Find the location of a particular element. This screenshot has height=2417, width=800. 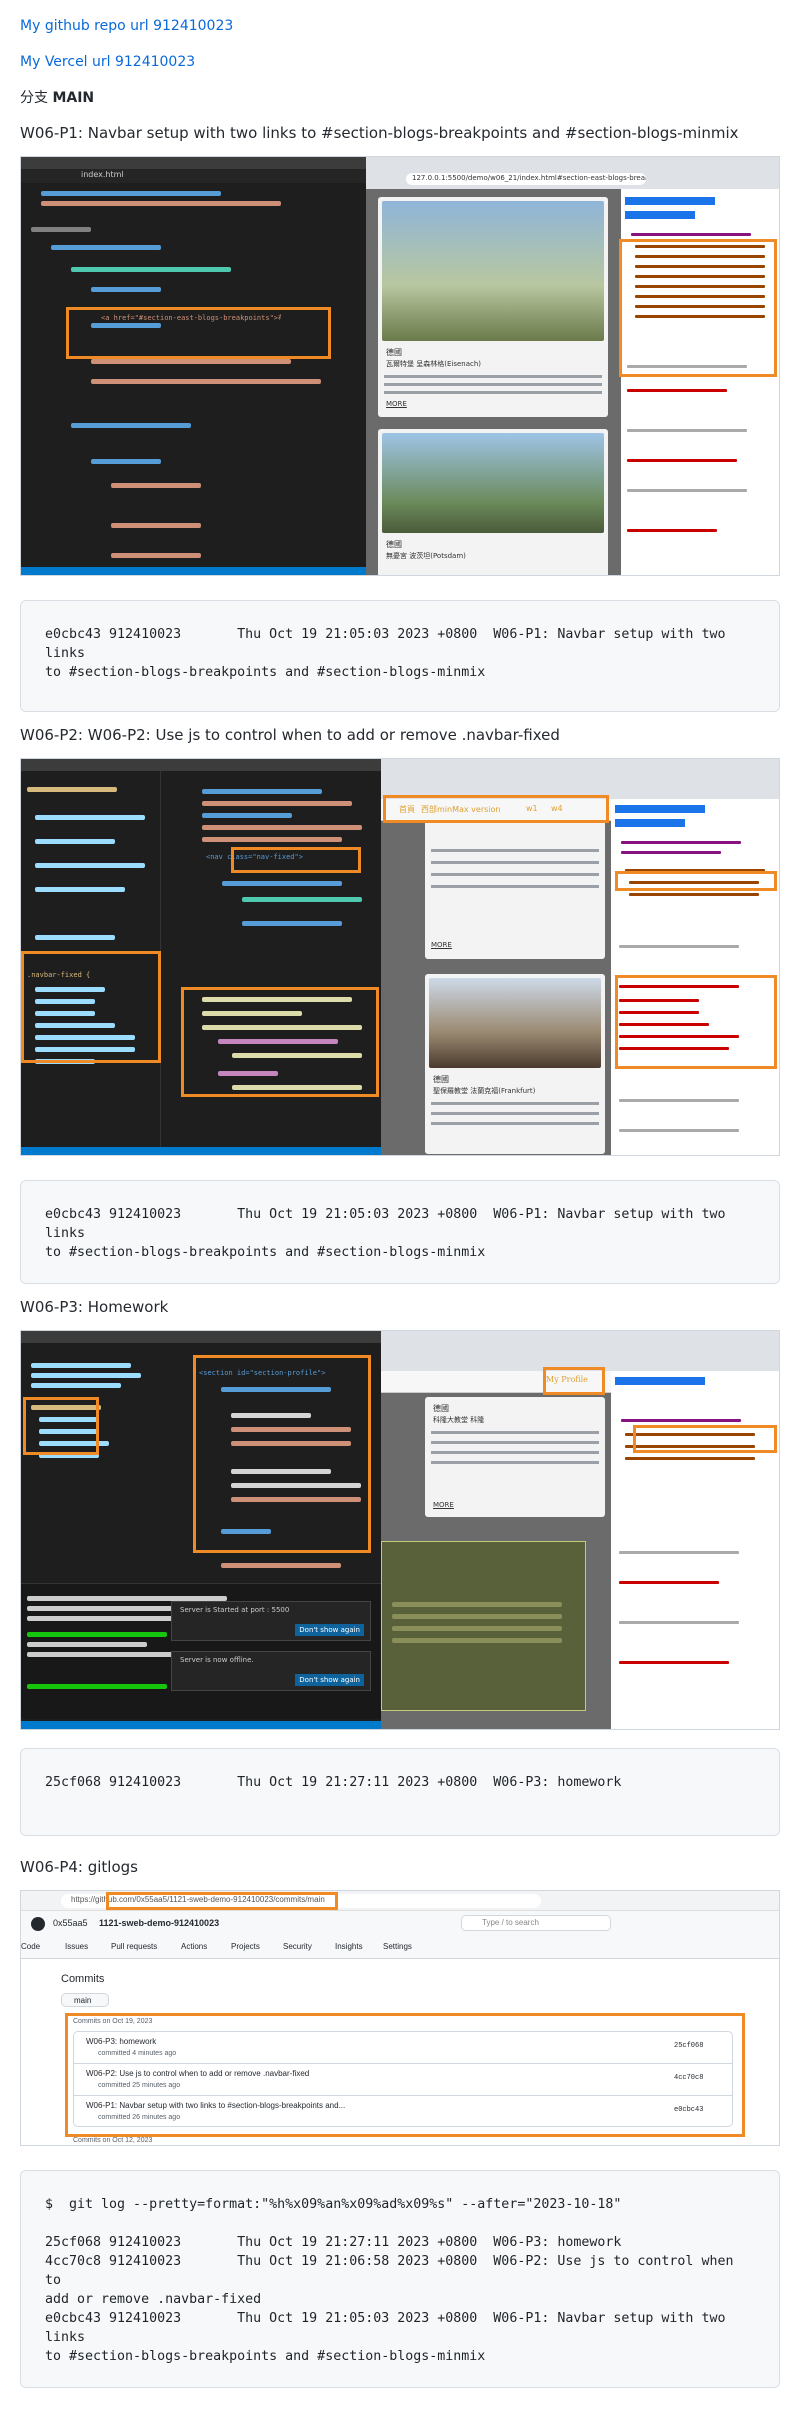

highlight-css-box is located at coordinates (91, 1007).